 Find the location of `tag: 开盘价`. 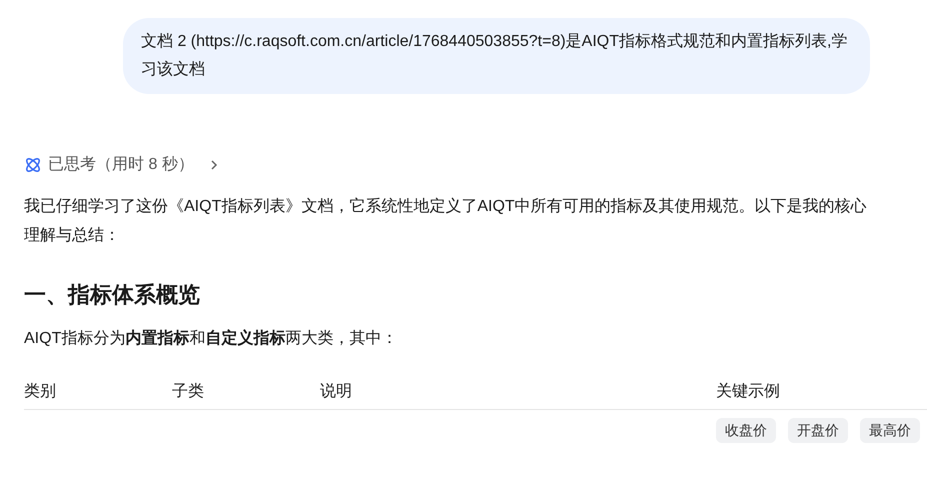

tag: 开盘价 is located at coordinates (818, 430).